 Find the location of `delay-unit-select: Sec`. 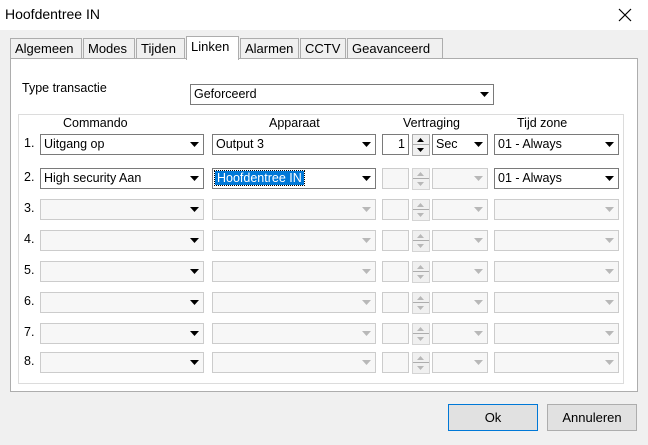

delay-unit-select: Sec is located at coordinates (460, 144).